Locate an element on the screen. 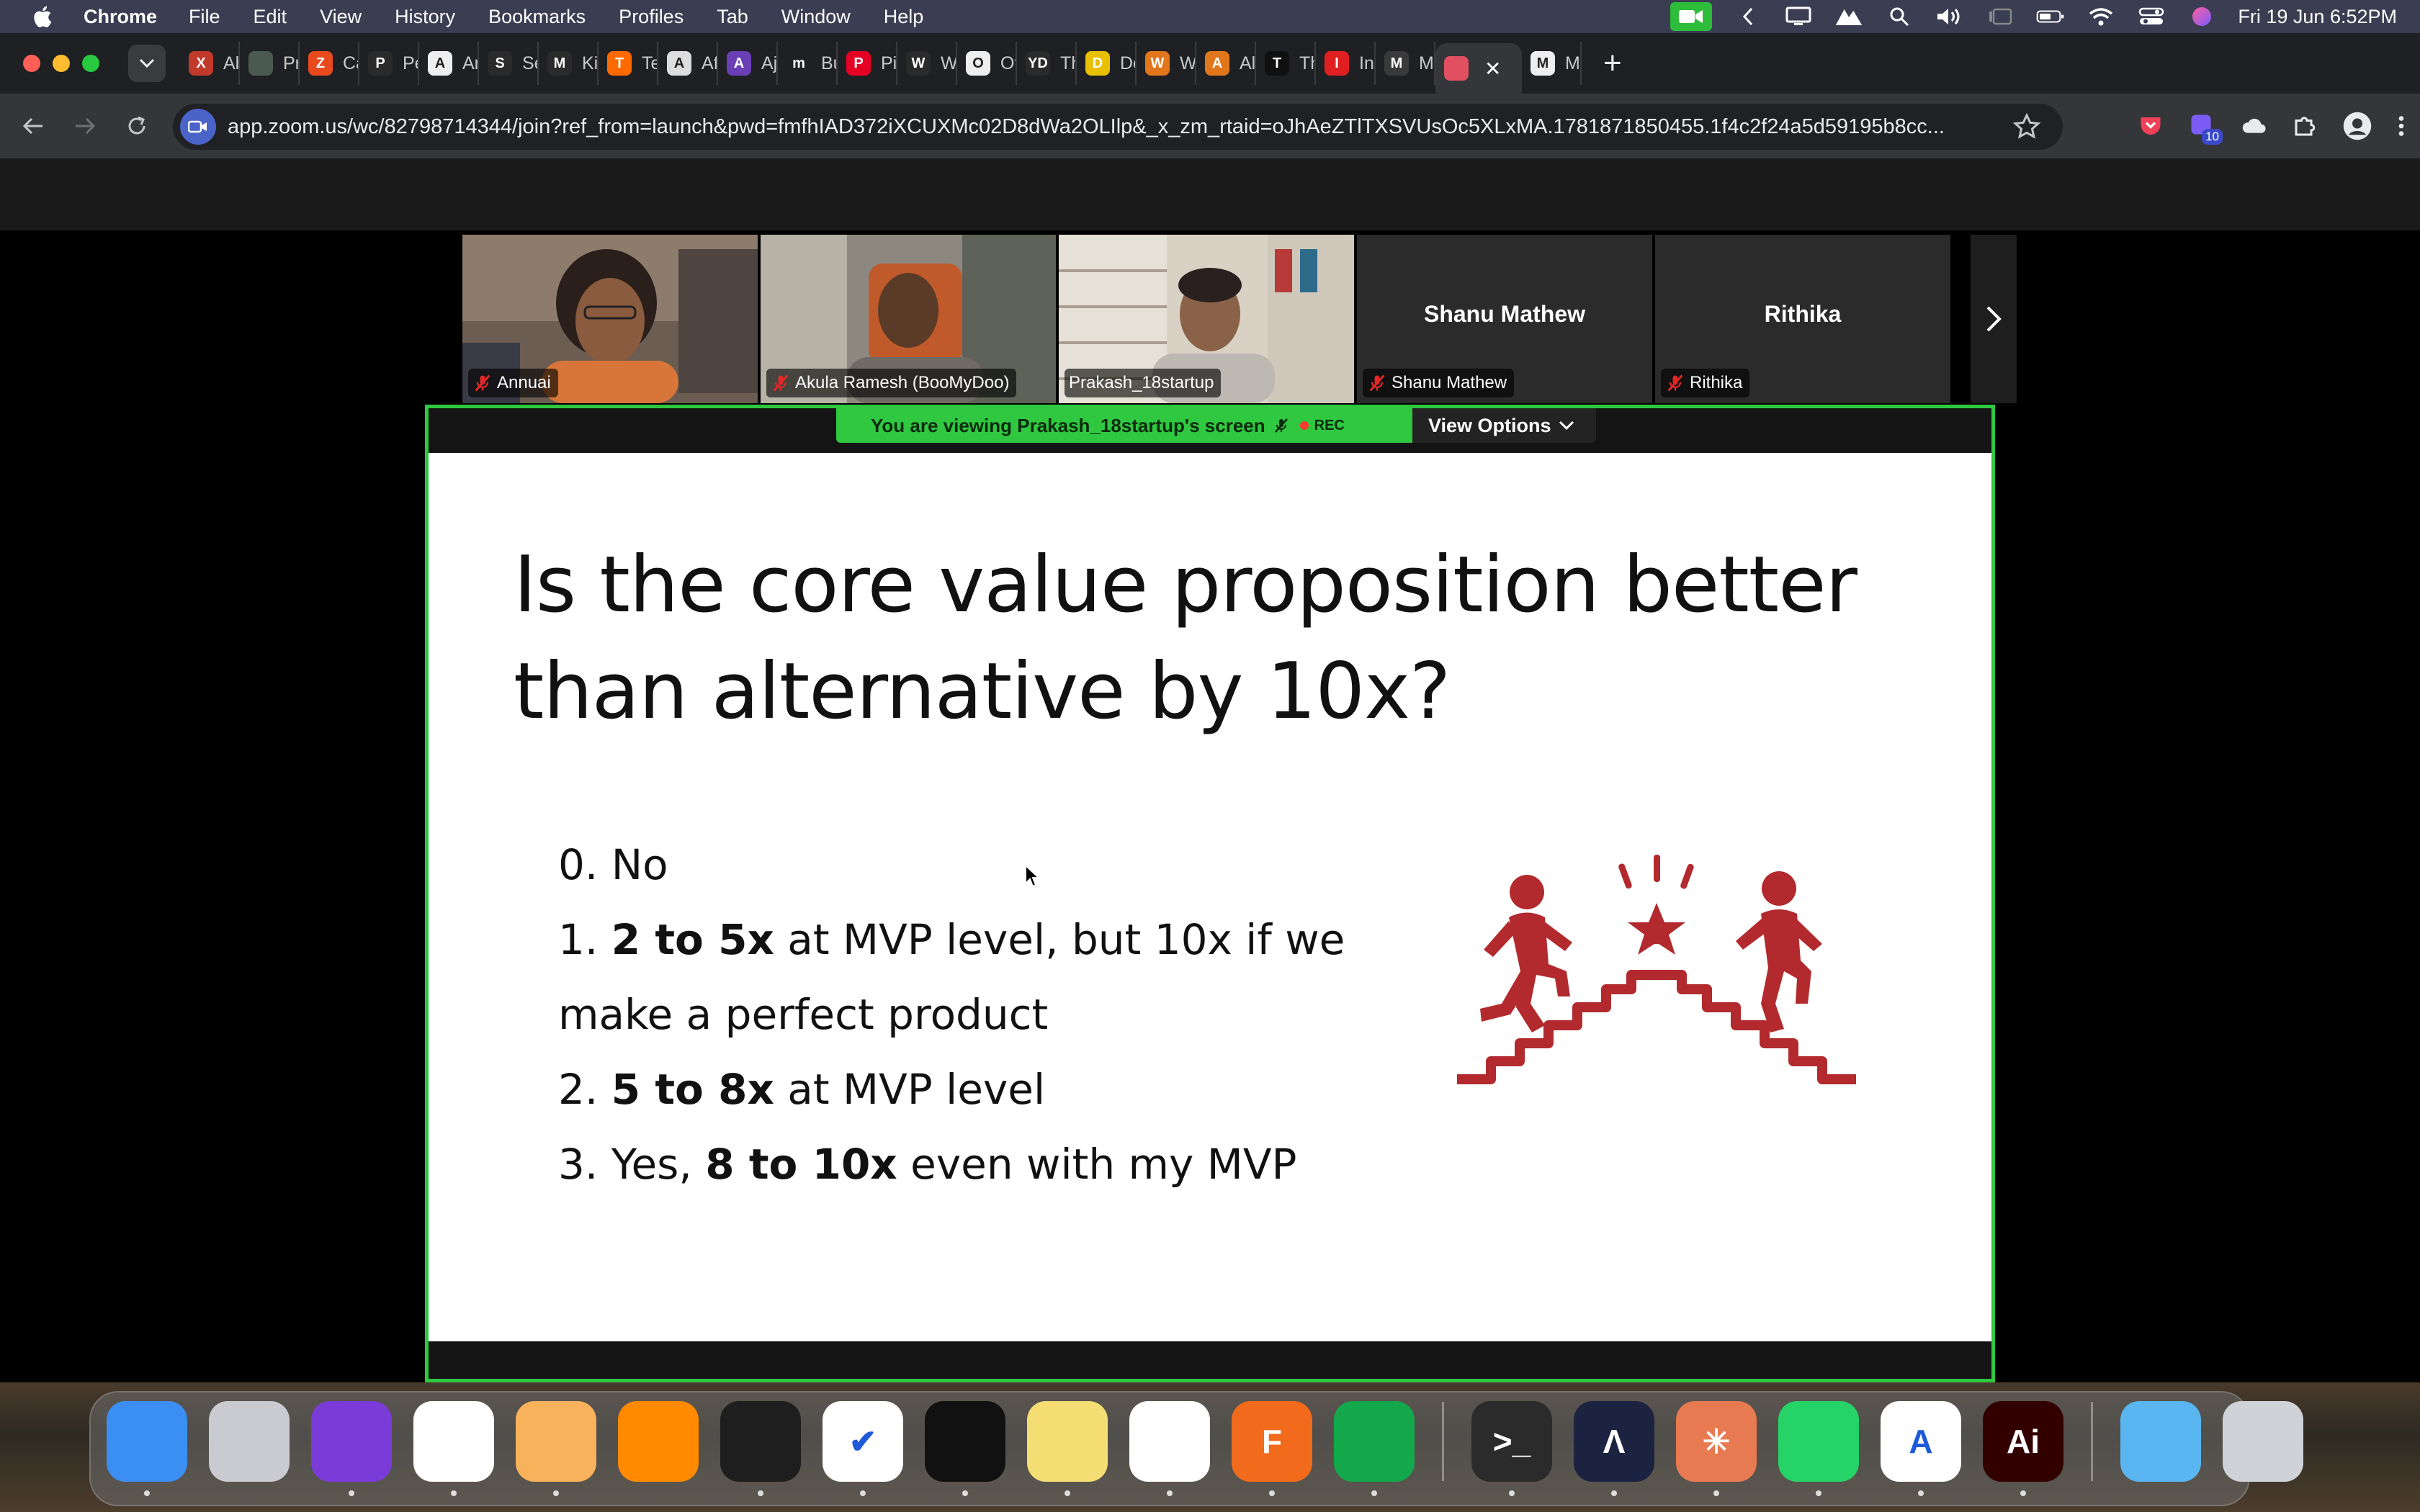 The image size is (2420, 1512). cloud-extension-icon is located at coordinates (2254, 126).